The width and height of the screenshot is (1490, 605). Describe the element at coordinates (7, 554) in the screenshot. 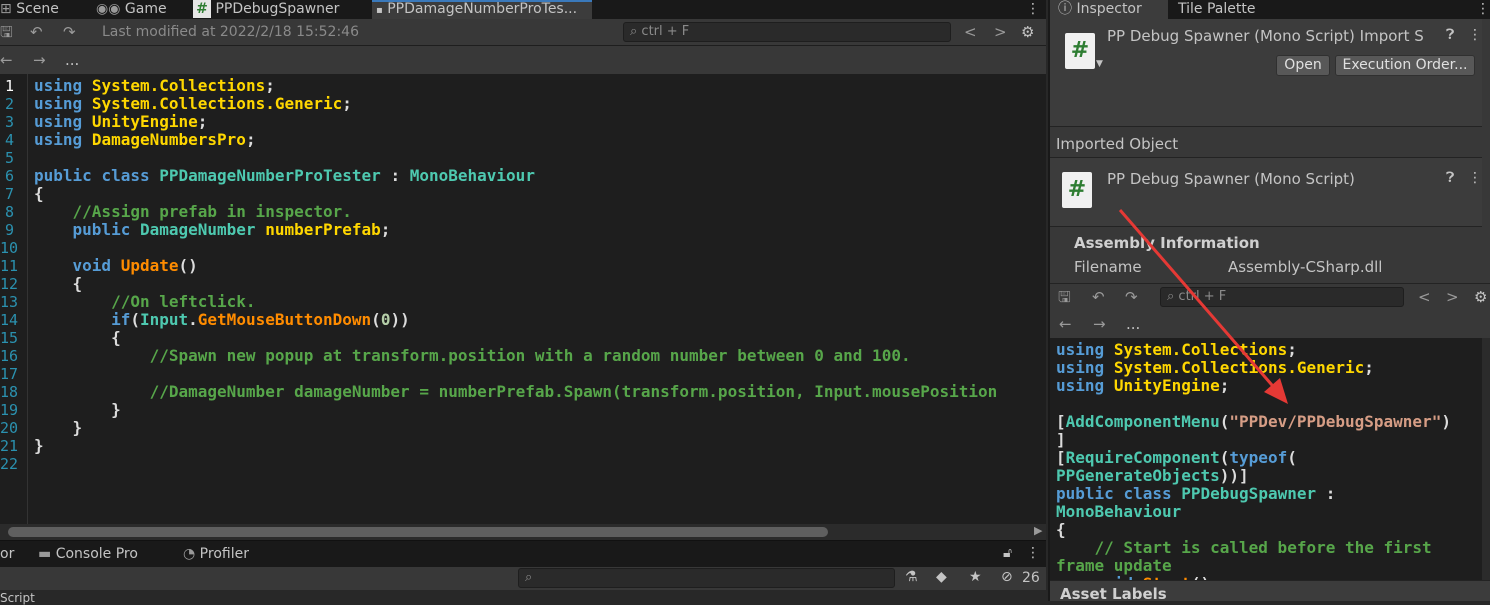

I see `tab-partial: or` at that location.